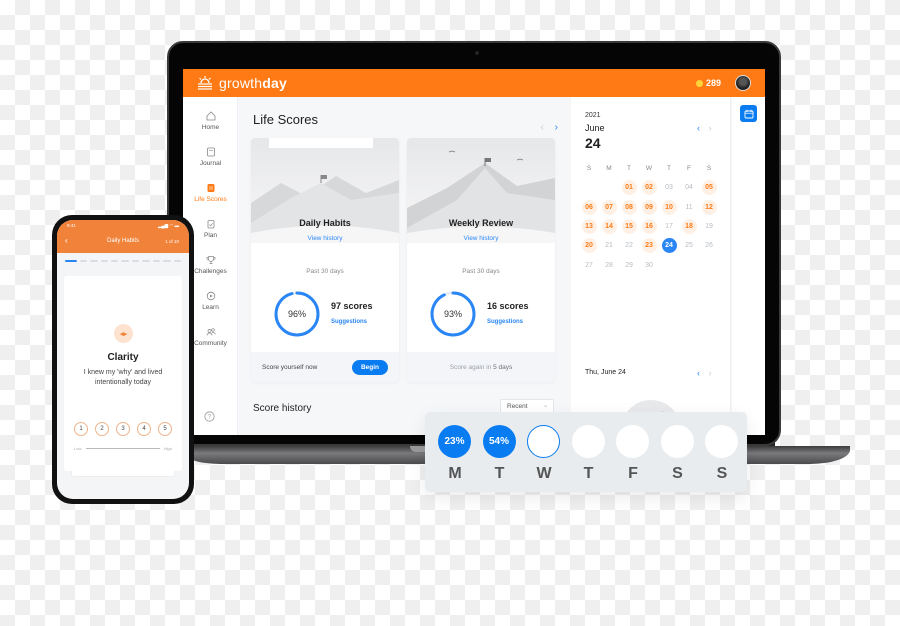 The height and width of the screenshot is (626, 900). I want to click on calendar-button, so click(748, 113).